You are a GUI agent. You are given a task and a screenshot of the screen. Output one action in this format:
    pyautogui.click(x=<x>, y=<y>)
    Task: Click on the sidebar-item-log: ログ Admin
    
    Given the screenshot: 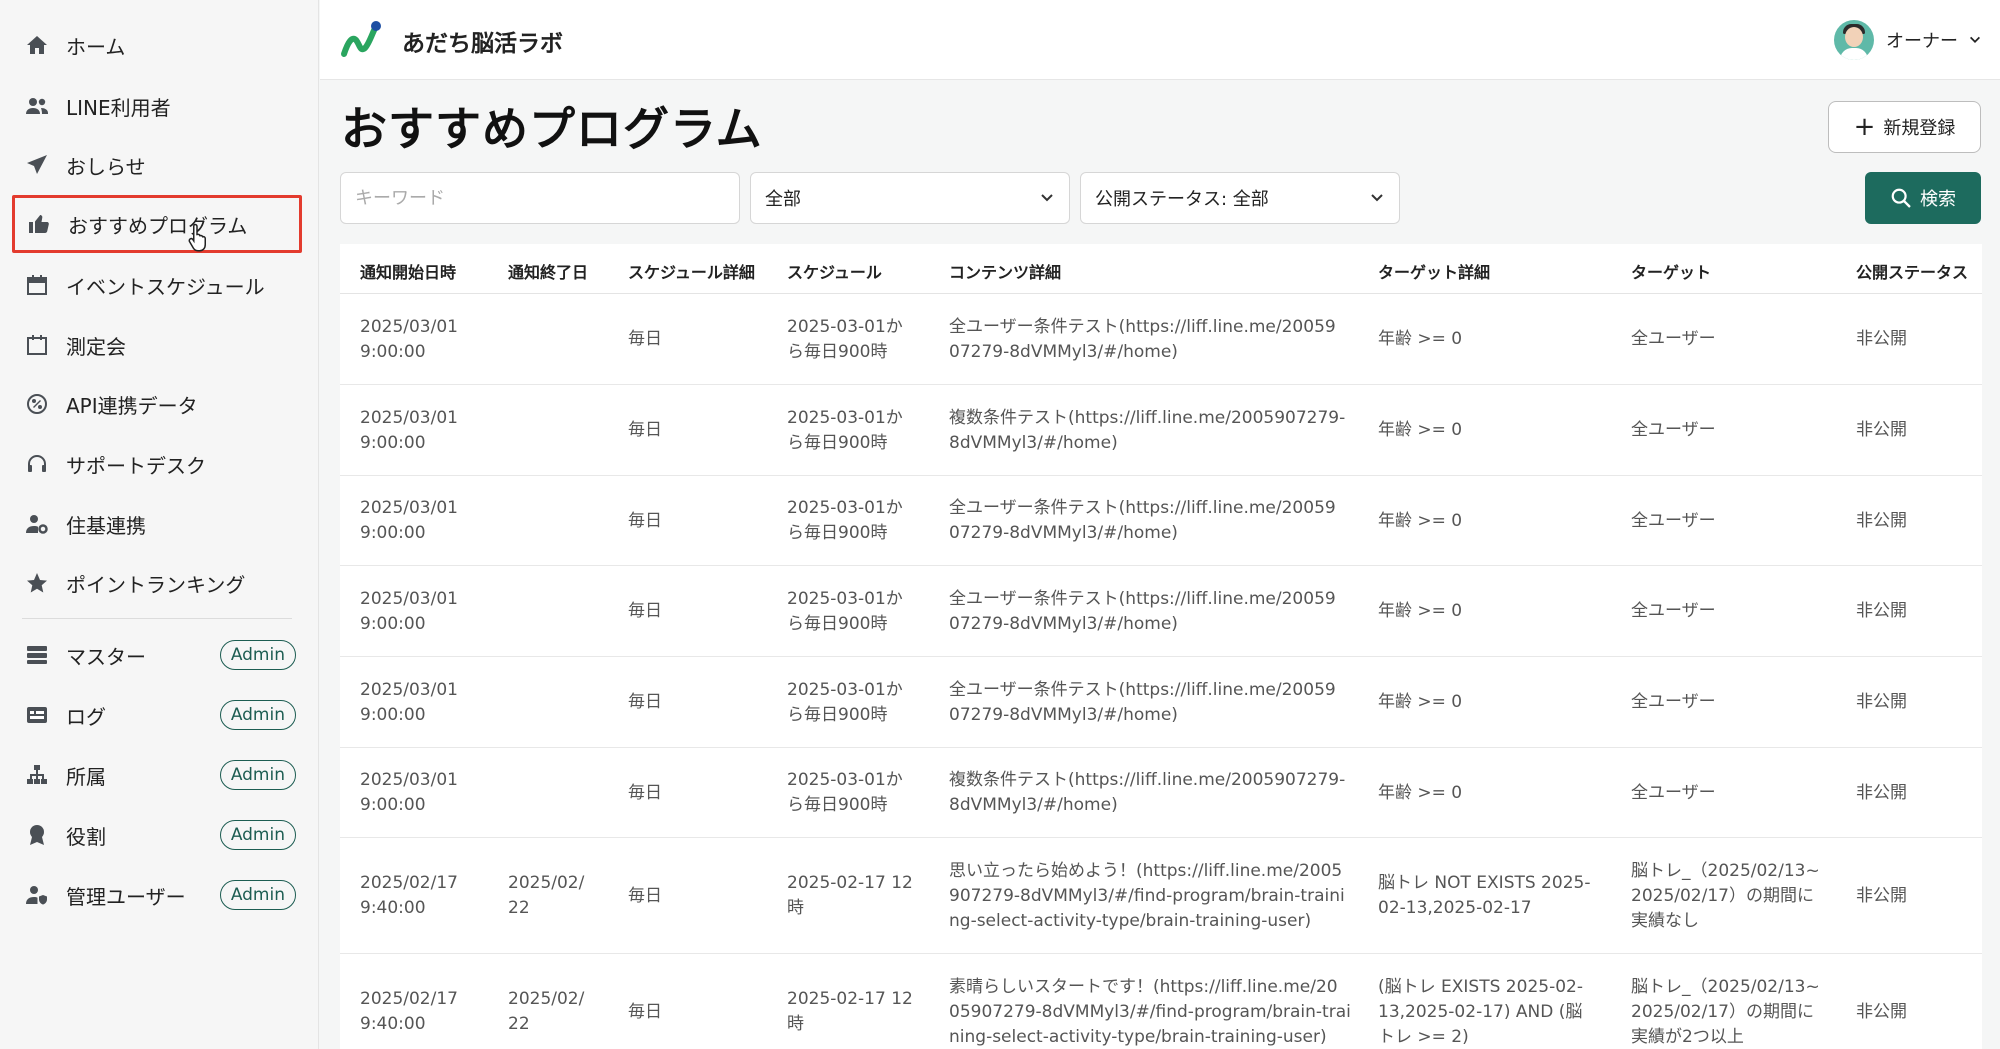 What is the action you would take?
    pyautogui.click(x=157, y=715)
    